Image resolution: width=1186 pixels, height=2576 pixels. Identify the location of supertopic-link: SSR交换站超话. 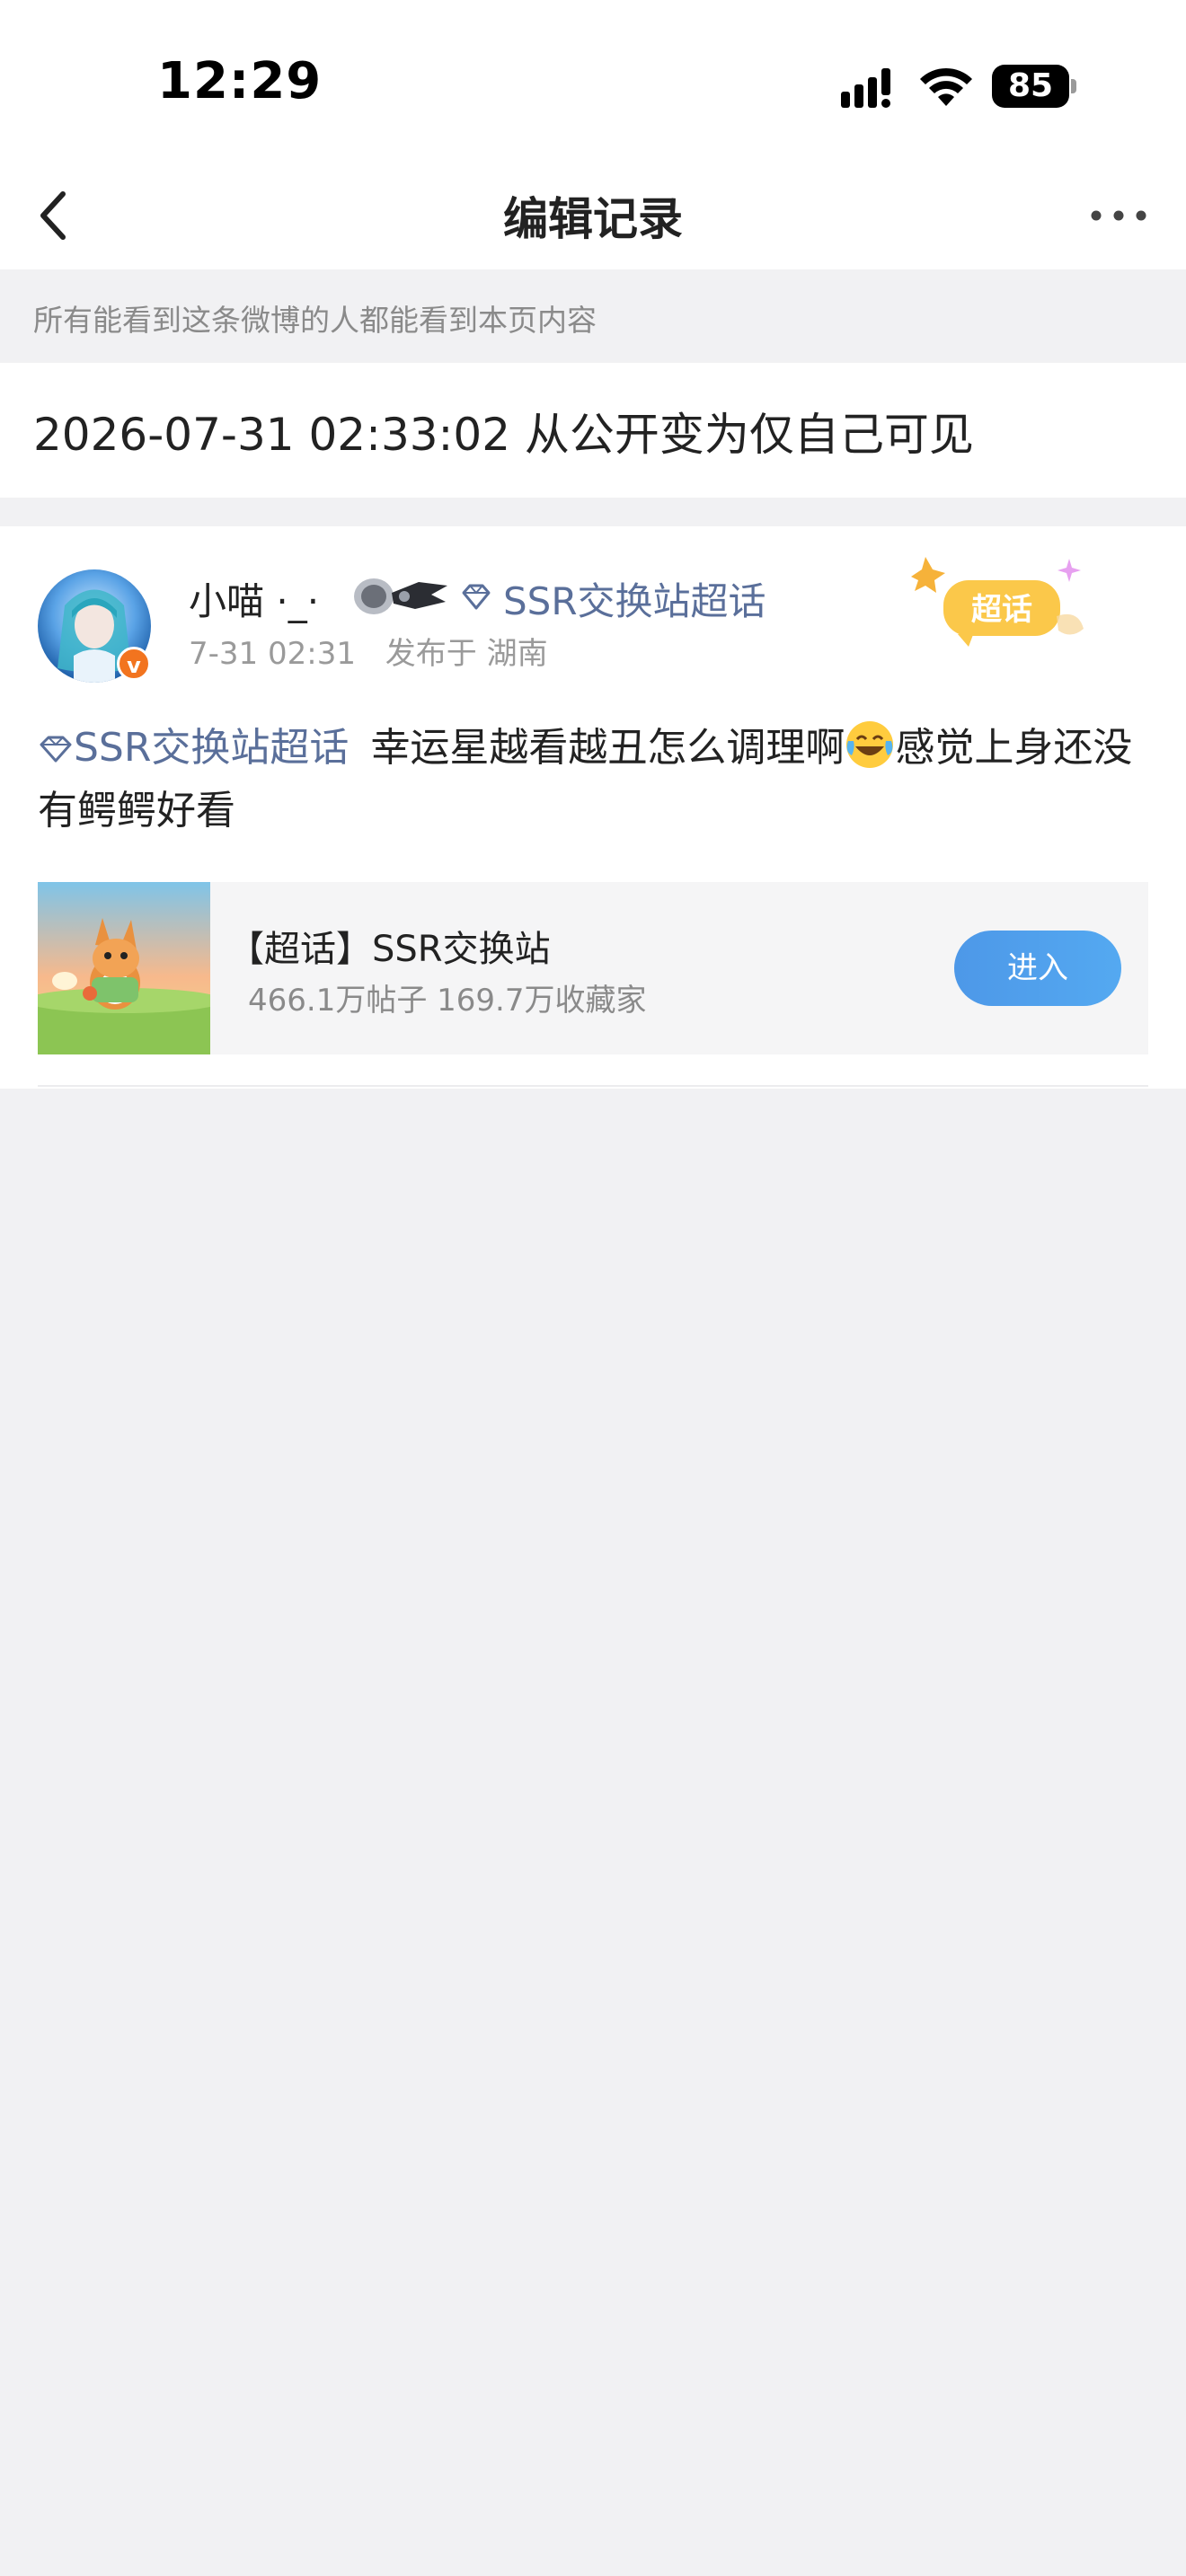
(634, 598).